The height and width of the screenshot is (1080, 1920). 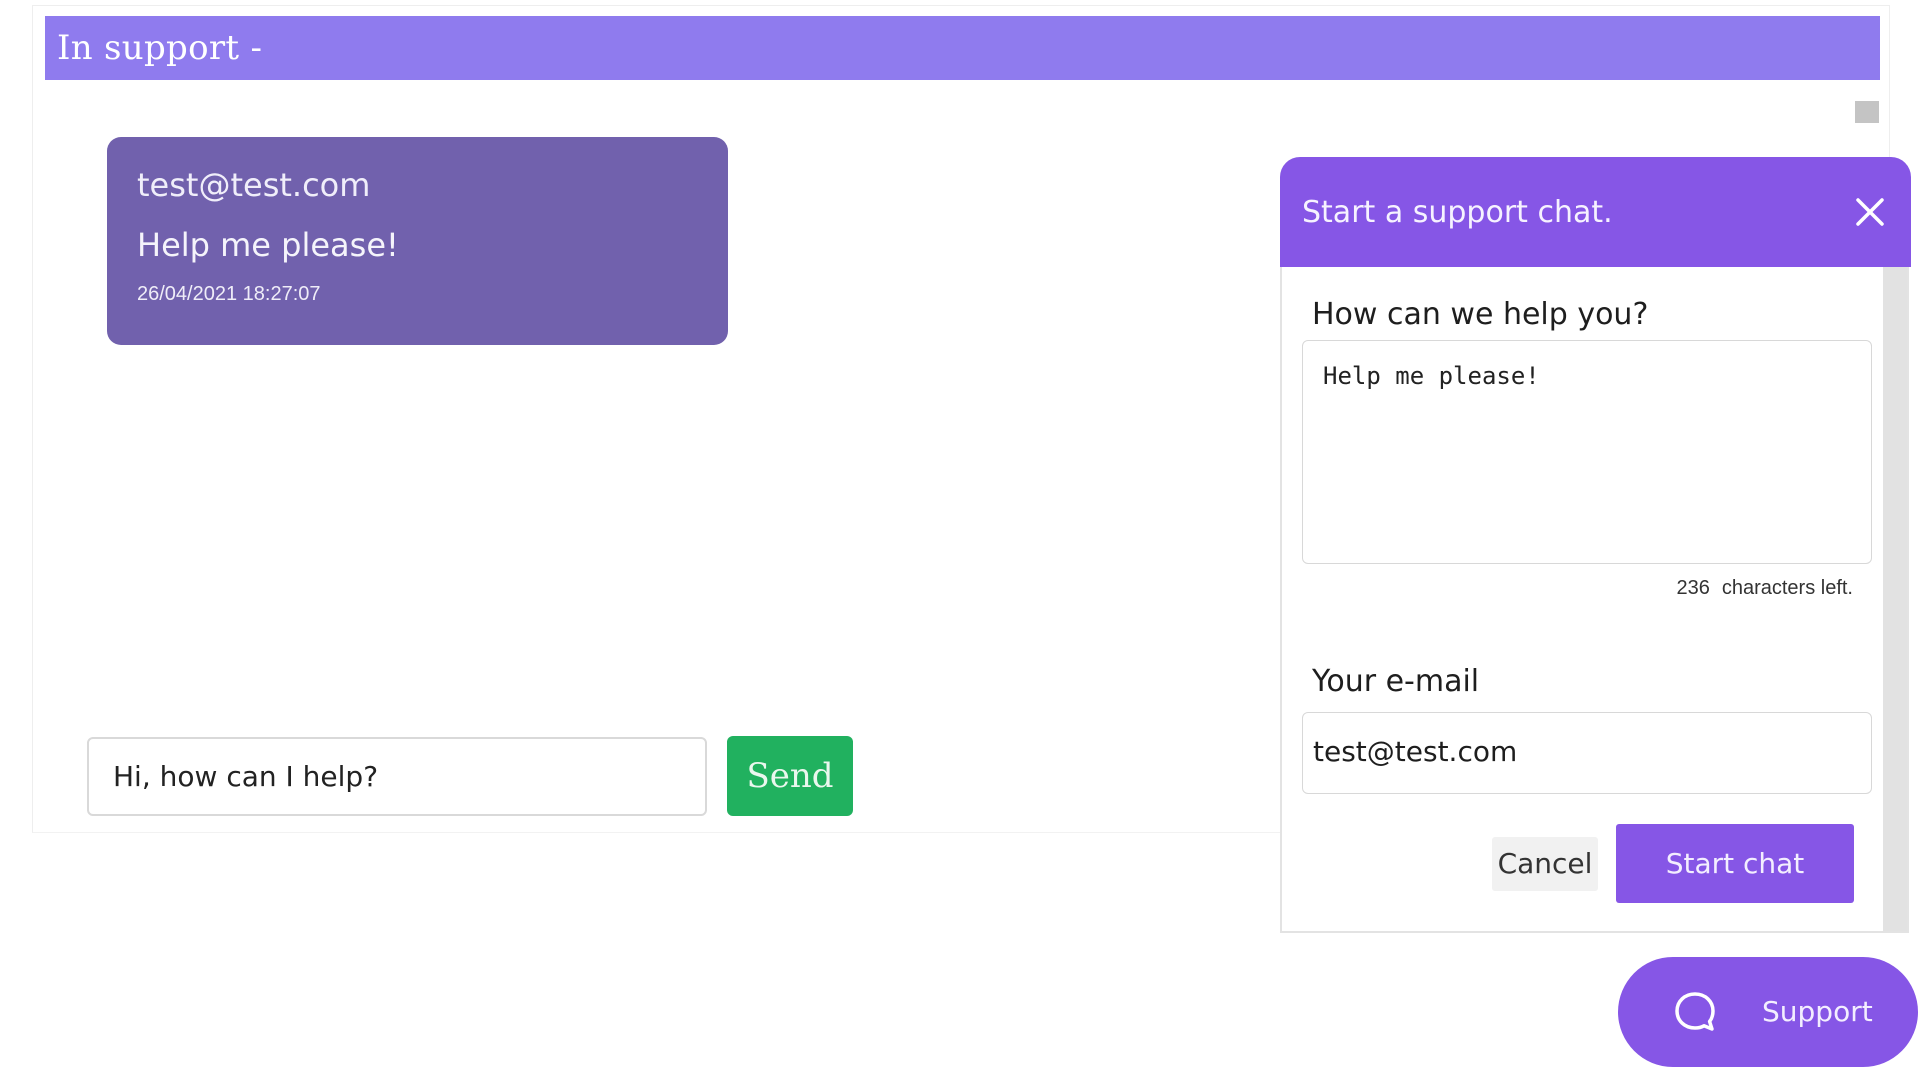 I want to click on panel-title: In support -, so click(x=962, y=48).